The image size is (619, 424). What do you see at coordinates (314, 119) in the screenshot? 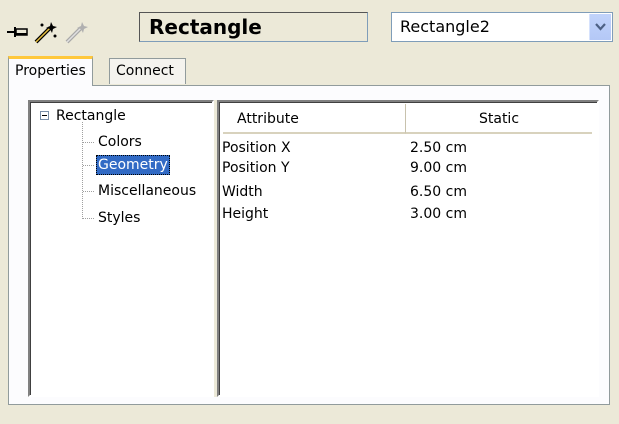
I see `column-header-attribute: Attribute` at bounding box center [314, 119].